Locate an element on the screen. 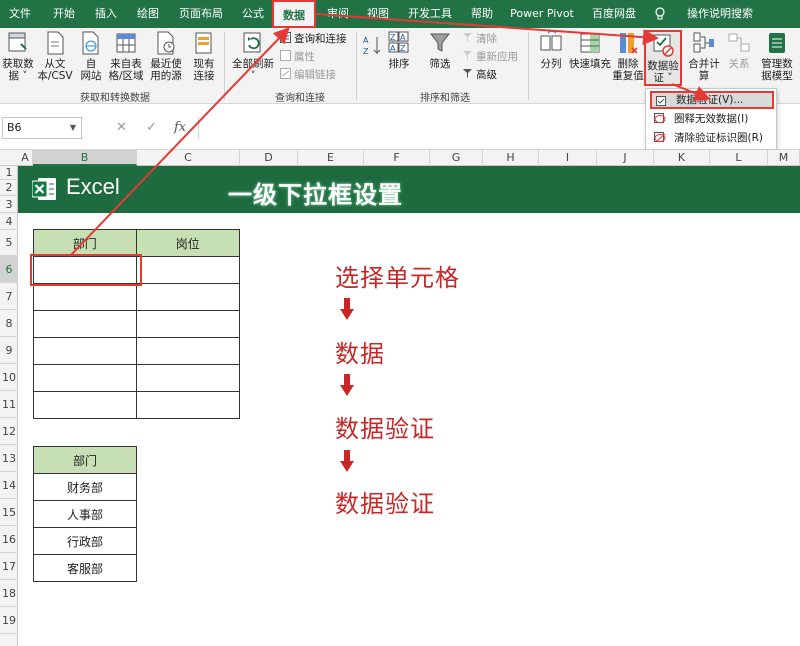 This screenshot has width=800, height=646. text-to-columns-button: 分列 is located at coordinates (551, 50).